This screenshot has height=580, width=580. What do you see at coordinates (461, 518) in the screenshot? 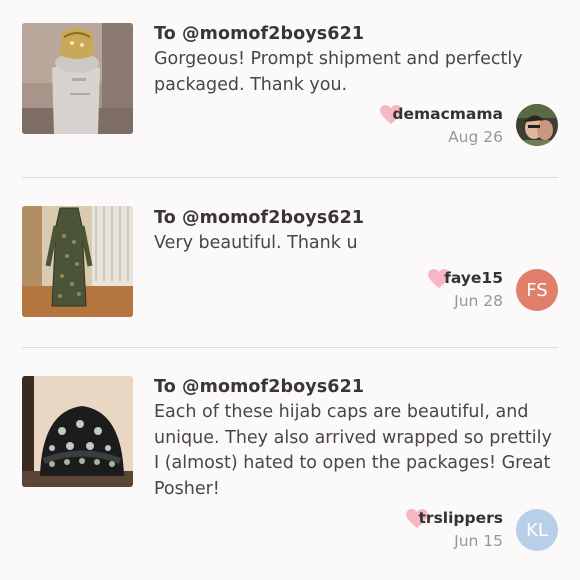
I see `reviewer-username: trslippers` at bounding box center [461, 518].